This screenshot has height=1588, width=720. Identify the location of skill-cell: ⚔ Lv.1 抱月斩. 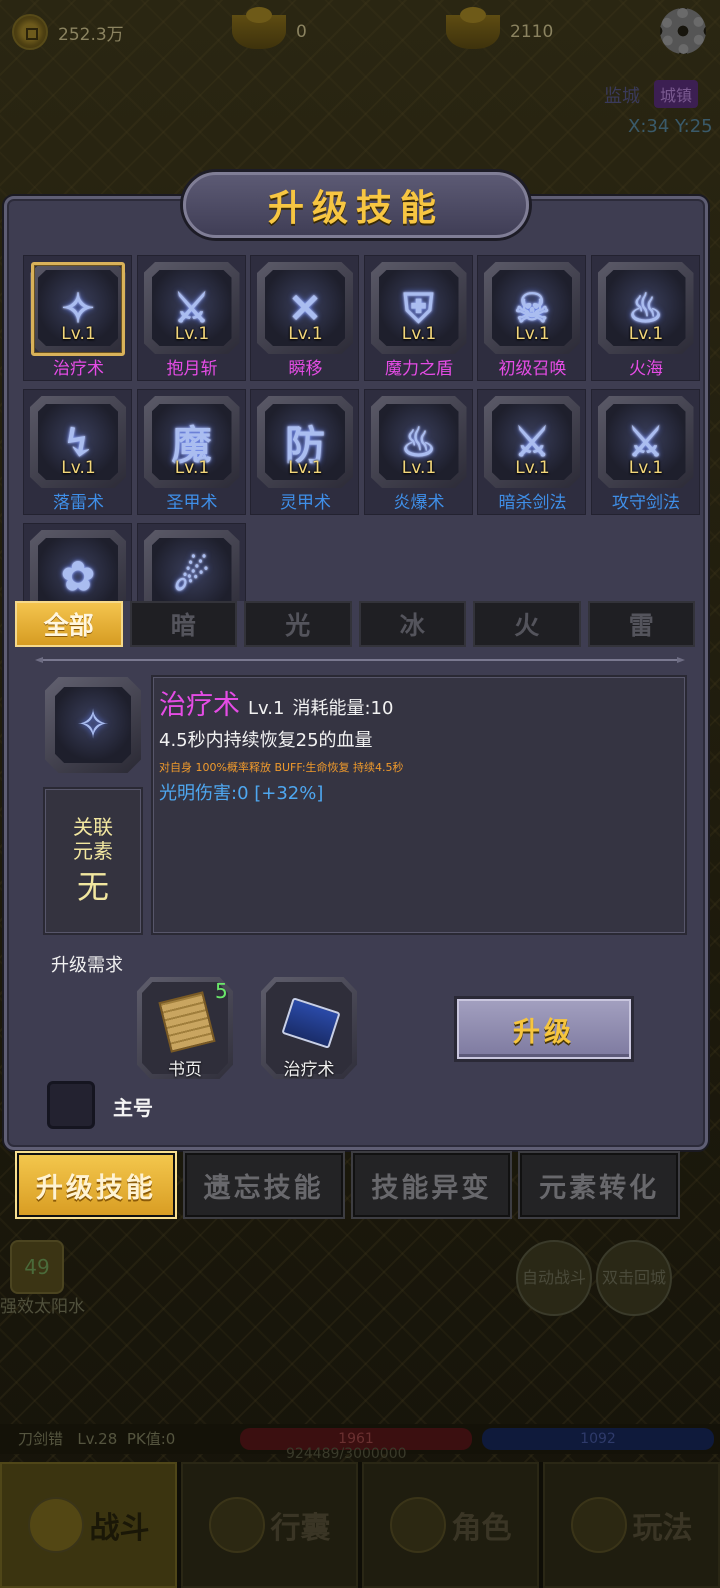
(191, 318).